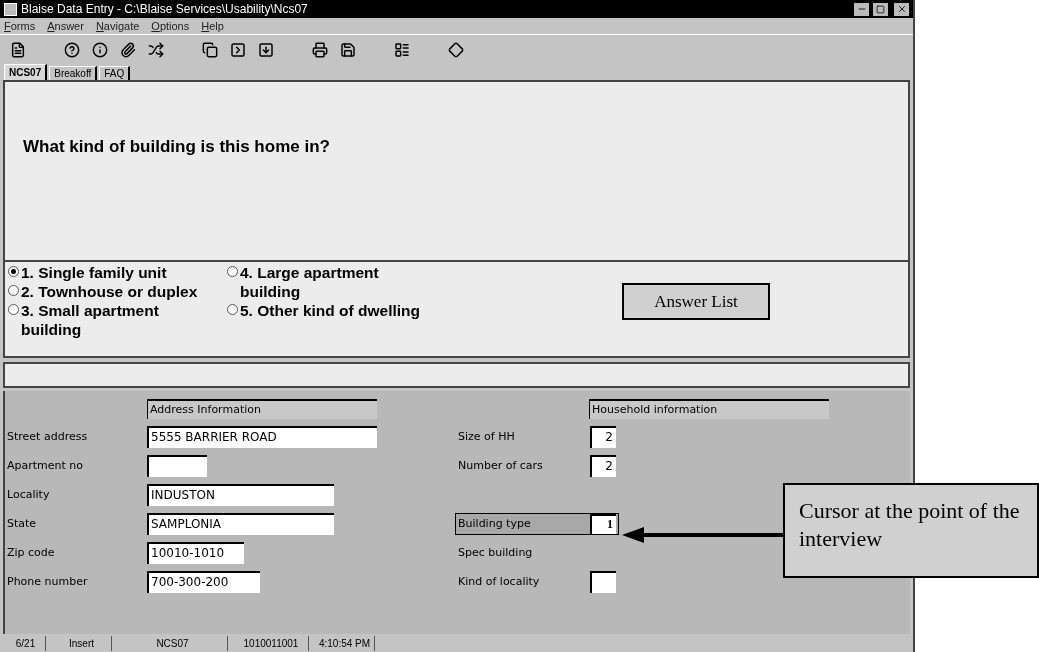 The height and width of the screenshot is (652, 1039). Describe the element at coordinates (709, 409) in the screenshot. I see `section-heading: Household information` at that location.